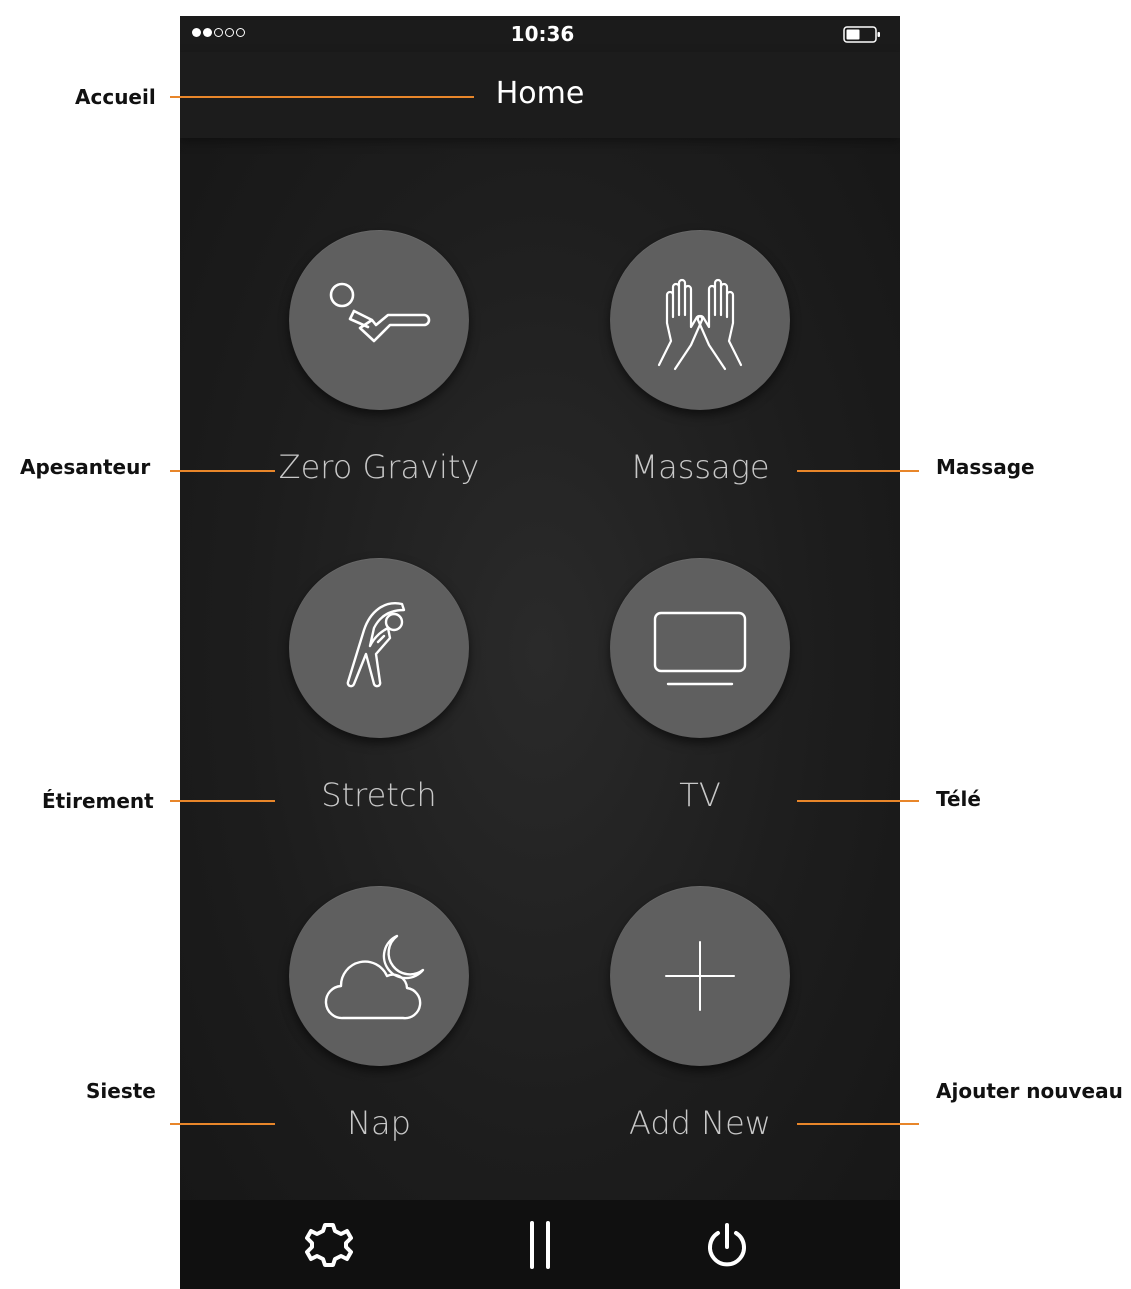 This screenshot has height=1289, width=1131. What do you see at coordinates (374, 977) in the screenshot?
I see `cloud-moon-icon` at bounding box center [374, 977].